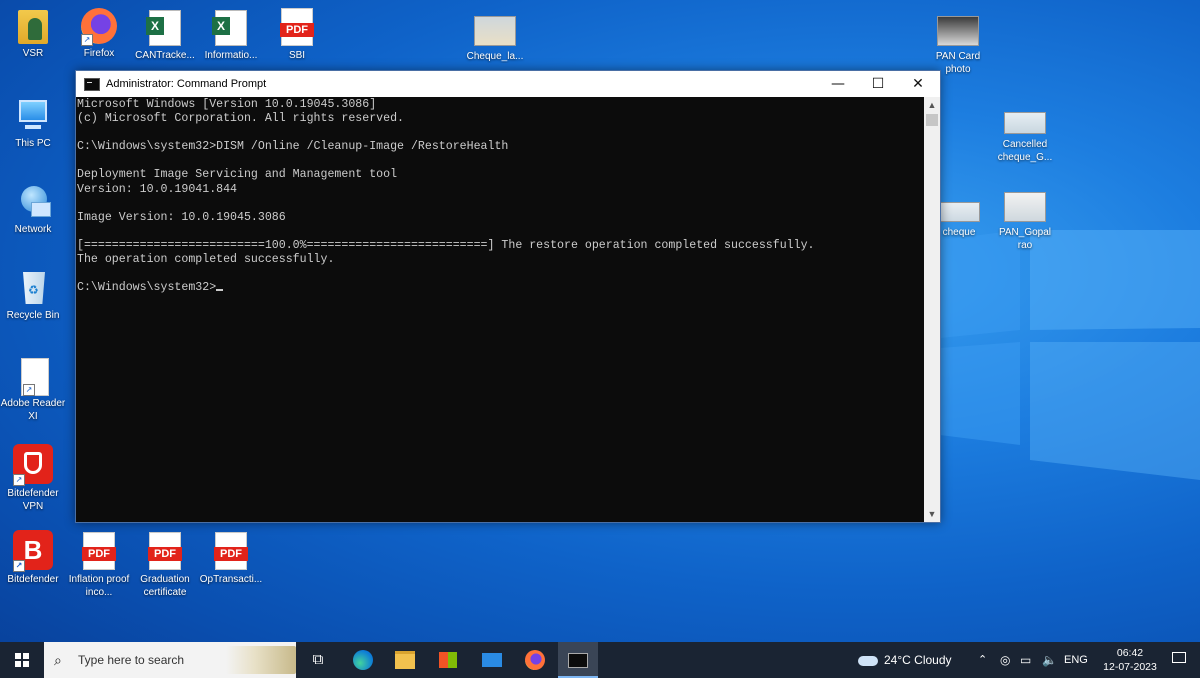  What do you see at coordinates (157, 189) in the screenshot?
I see `console-line: Version: 10.0.19041.844` at bounding box center [157, 189].